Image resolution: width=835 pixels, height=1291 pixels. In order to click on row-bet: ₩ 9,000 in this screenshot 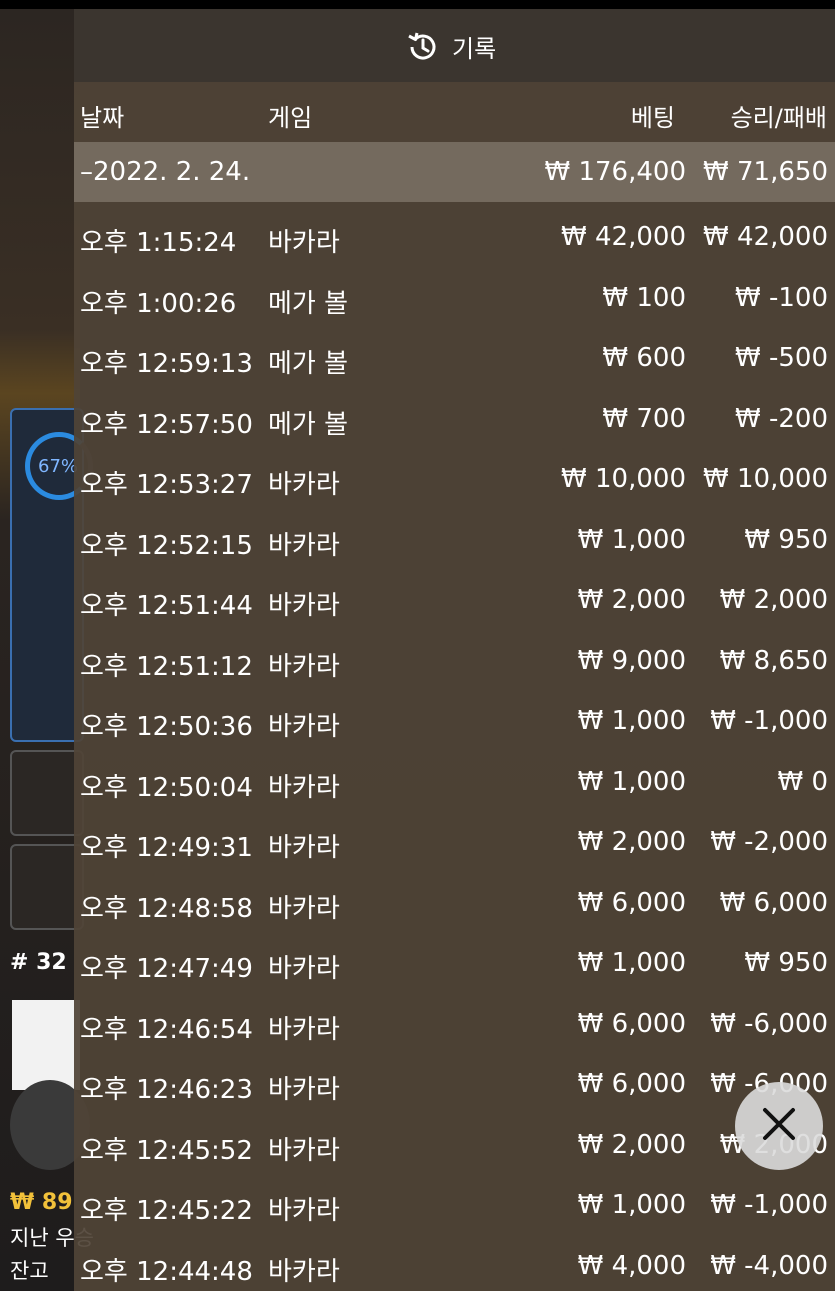, I will do `click(631, 660)`.